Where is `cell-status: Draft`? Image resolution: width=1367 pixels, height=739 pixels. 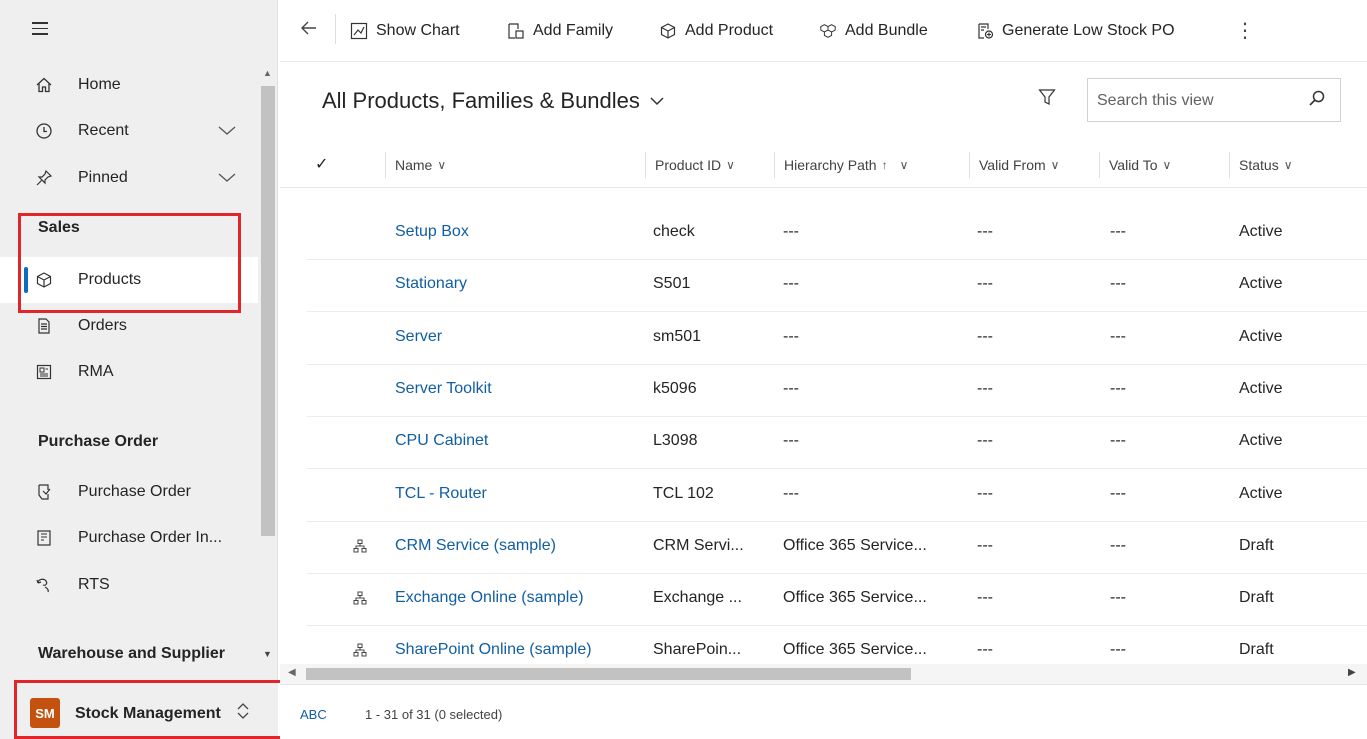
cell-status: Draft is located at coordinates (1256, 650).